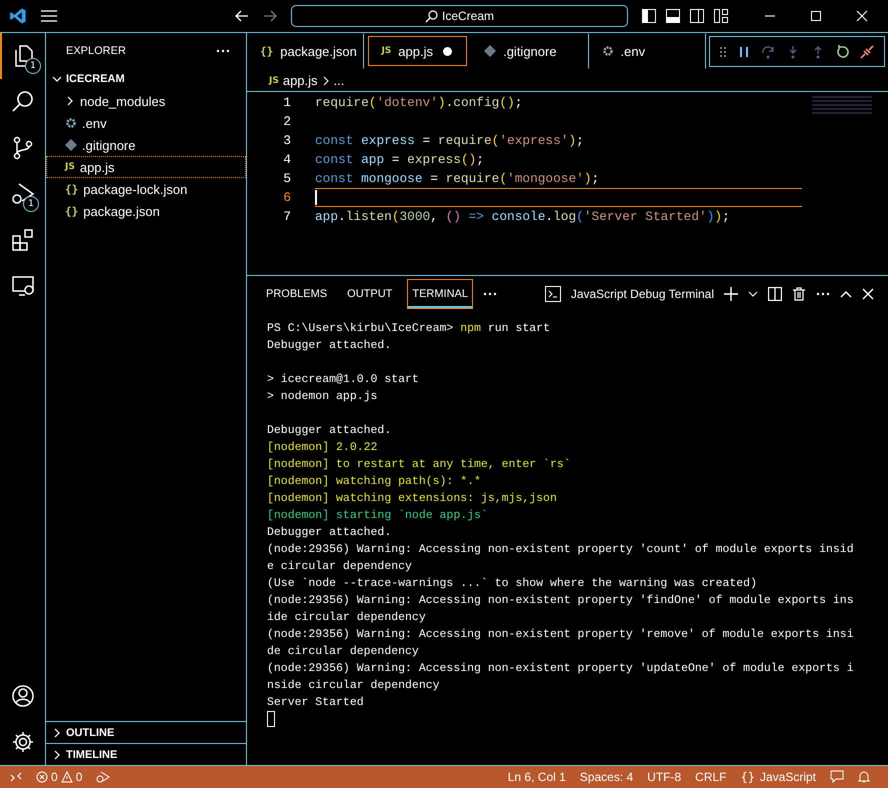  What do you see at coordinates (49, 16) in the screenshot?
I see `menu-icon` at bounding box center [49, 16].